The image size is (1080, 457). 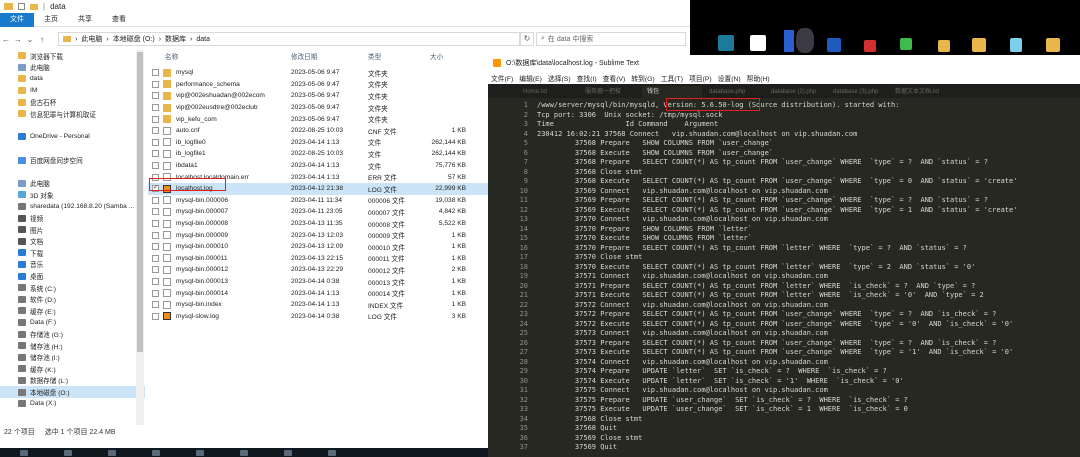 What do you see at coordinates (858, 92) in the screenshot?
I see `editor-tab: database (3).php` at bounding box center [858, 92].